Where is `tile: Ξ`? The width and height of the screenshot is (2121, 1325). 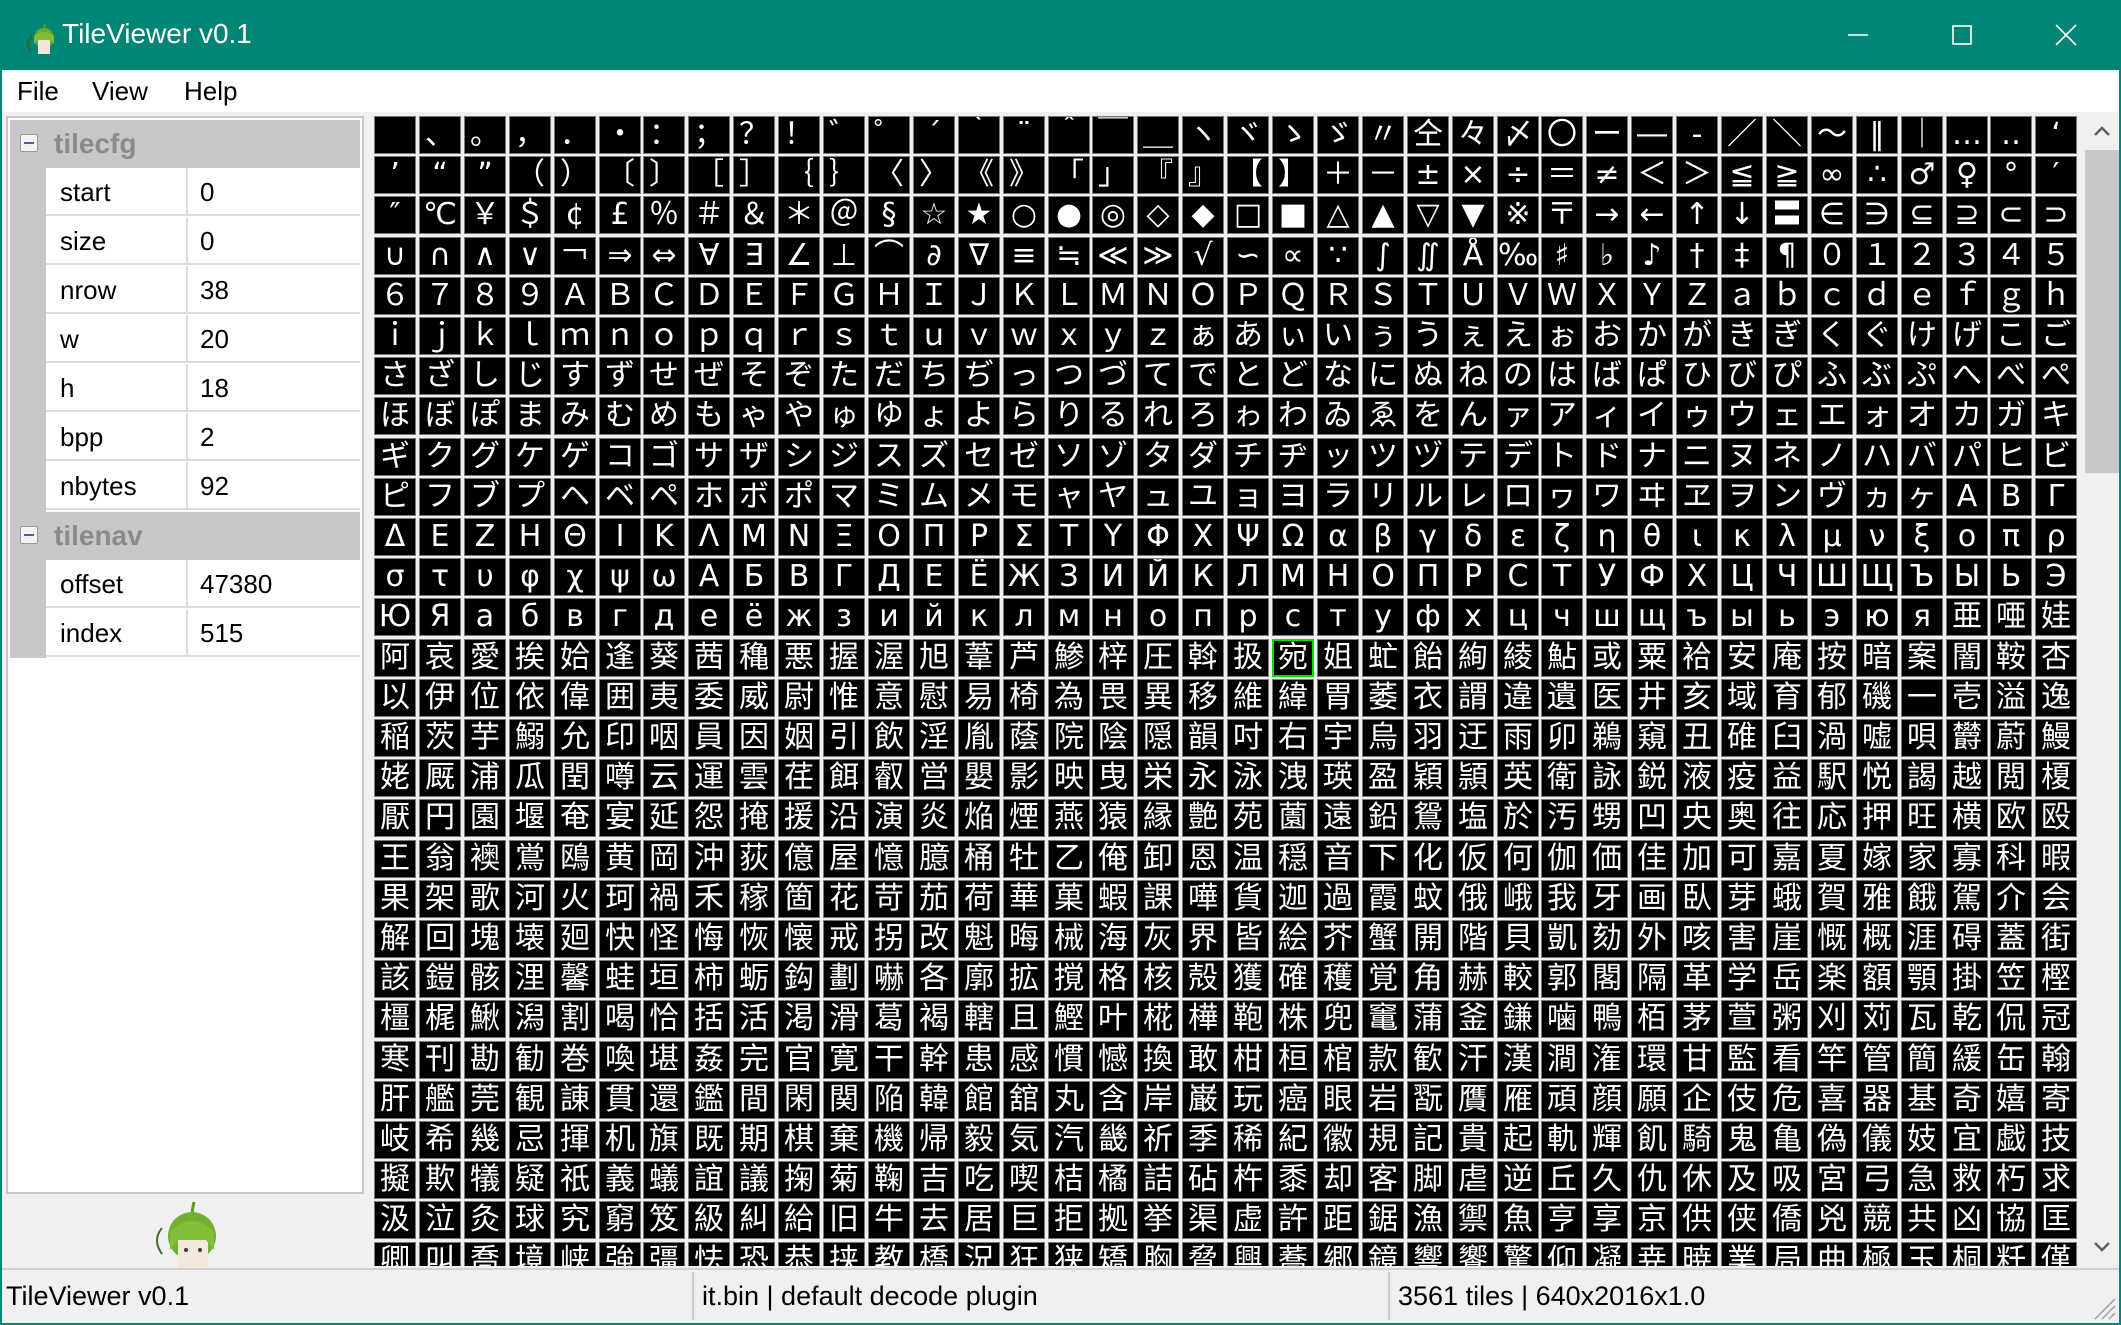 tile: Ξ is located at coordinates (844, 537).